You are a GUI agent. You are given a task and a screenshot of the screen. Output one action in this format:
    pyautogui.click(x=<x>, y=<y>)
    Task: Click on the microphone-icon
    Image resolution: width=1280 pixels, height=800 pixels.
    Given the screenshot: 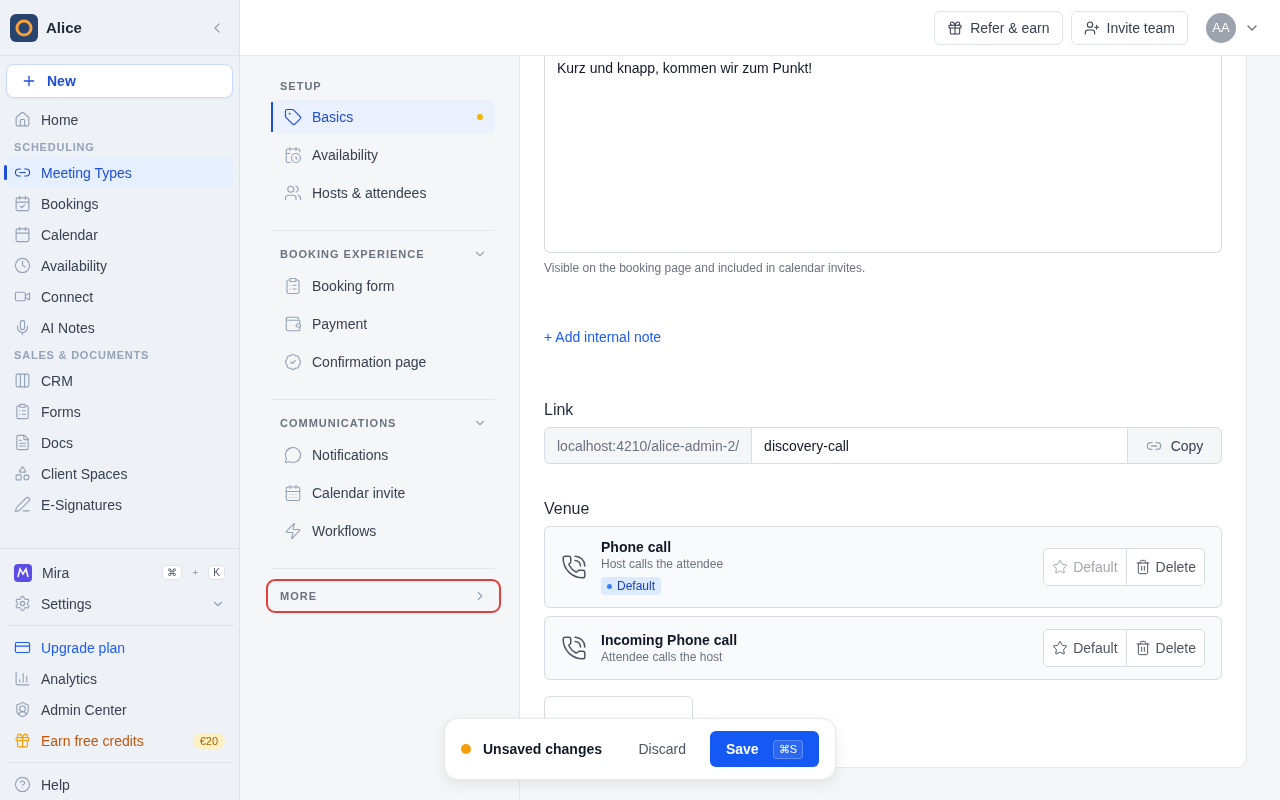 What is the action you would take?
    pyautogui.click(x=22, y=327)
    